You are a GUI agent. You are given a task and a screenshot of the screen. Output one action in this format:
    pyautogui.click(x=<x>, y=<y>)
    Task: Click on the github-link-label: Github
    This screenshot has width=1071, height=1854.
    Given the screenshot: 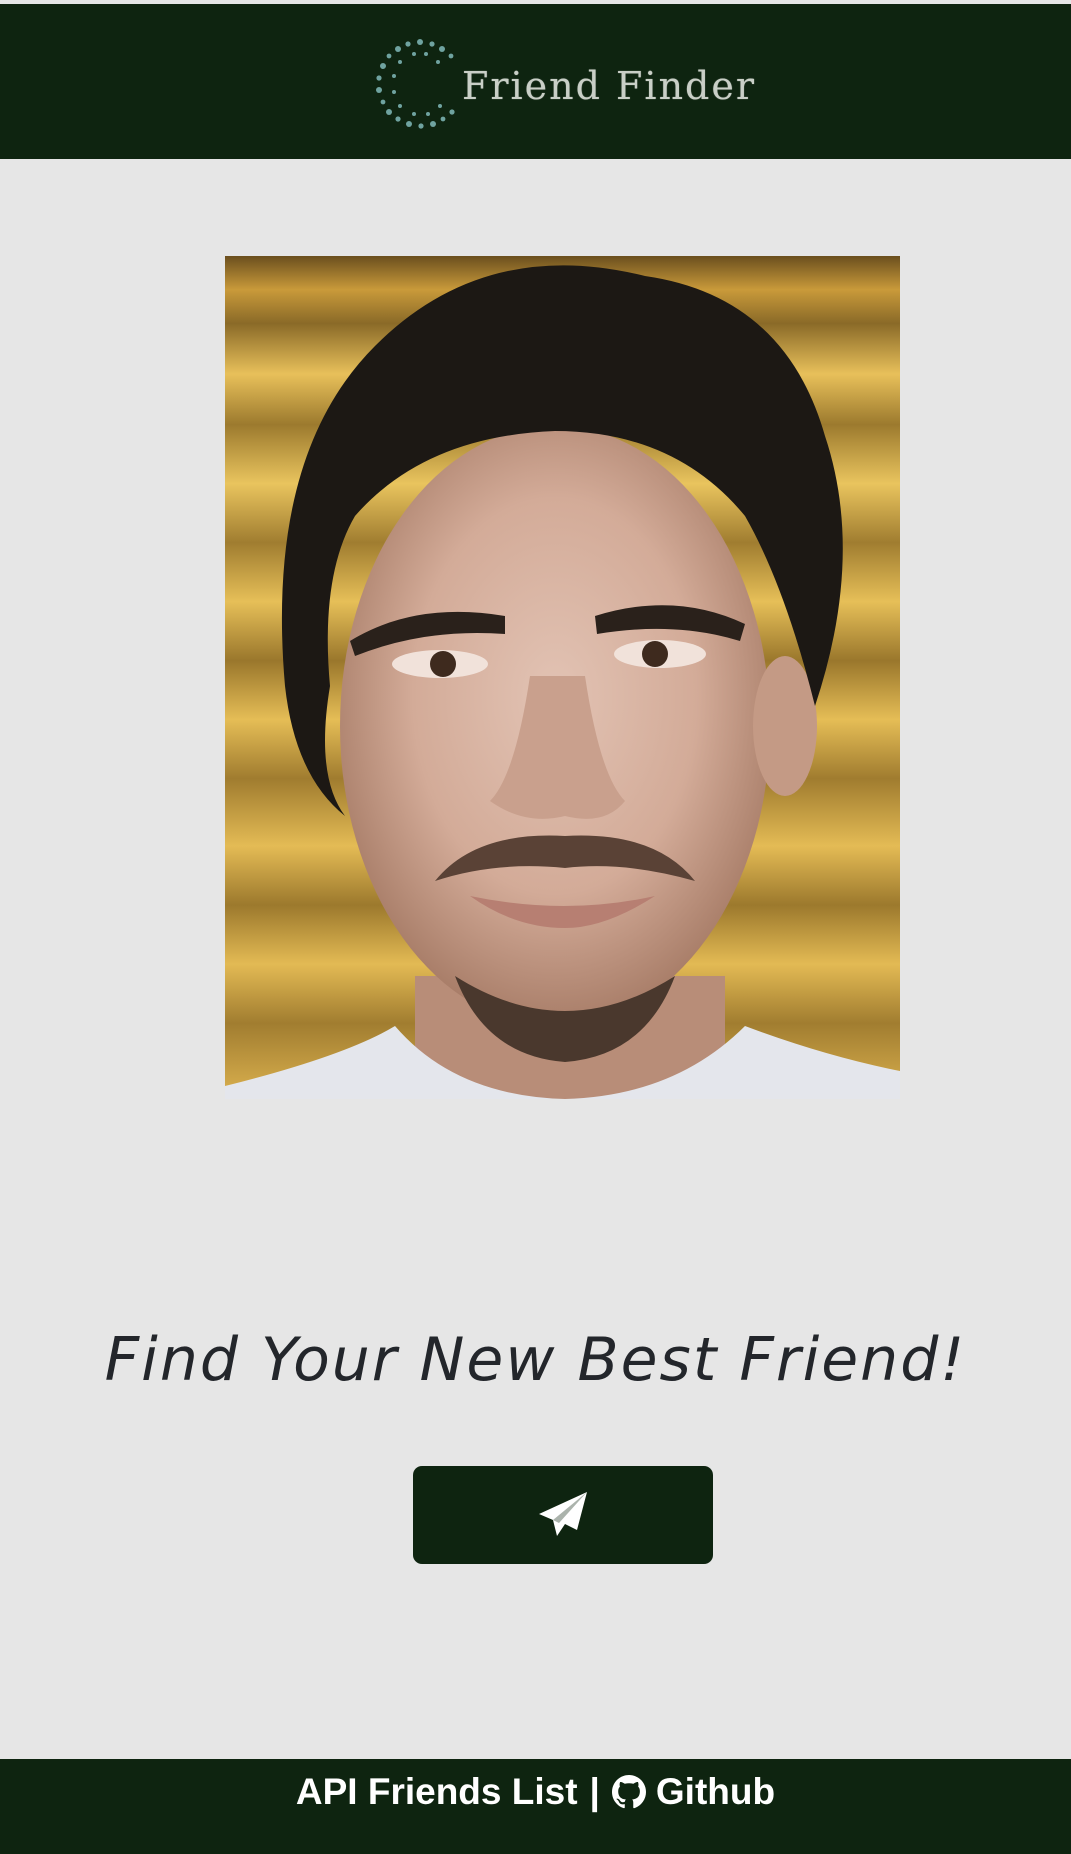 What is the action you would take?
    pyautogui.click(x=715, y=1791)
    